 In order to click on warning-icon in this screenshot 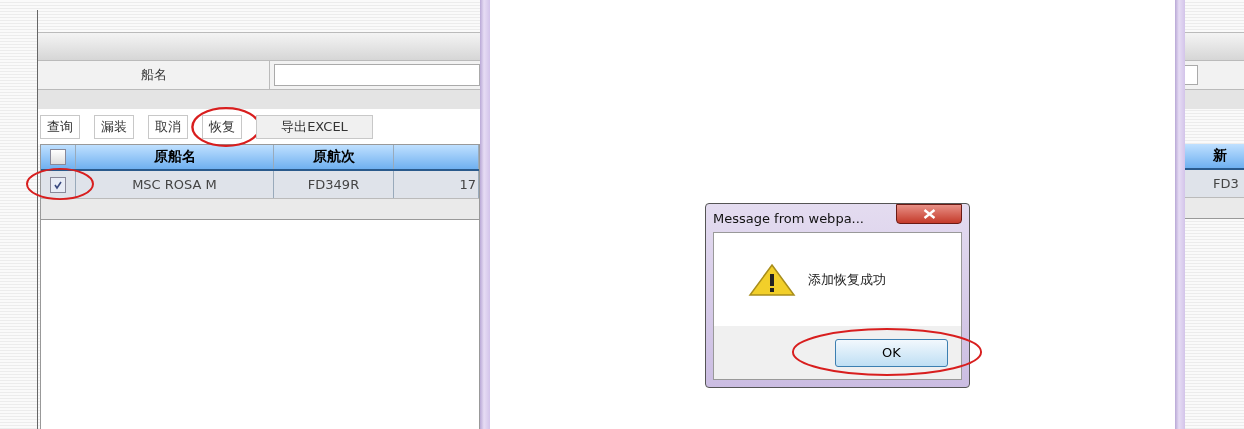, I will do `click(772, 279)`.